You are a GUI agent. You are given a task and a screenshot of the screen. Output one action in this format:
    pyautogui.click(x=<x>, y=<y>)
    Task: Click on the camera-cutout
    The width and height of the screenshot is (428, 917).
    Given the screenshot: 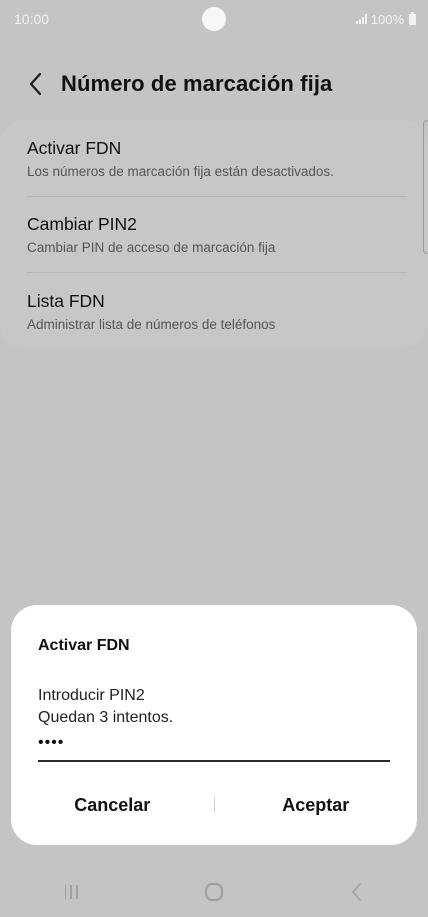 What is the action you would take?
    pyautogui.click(x=214, y=19)
    